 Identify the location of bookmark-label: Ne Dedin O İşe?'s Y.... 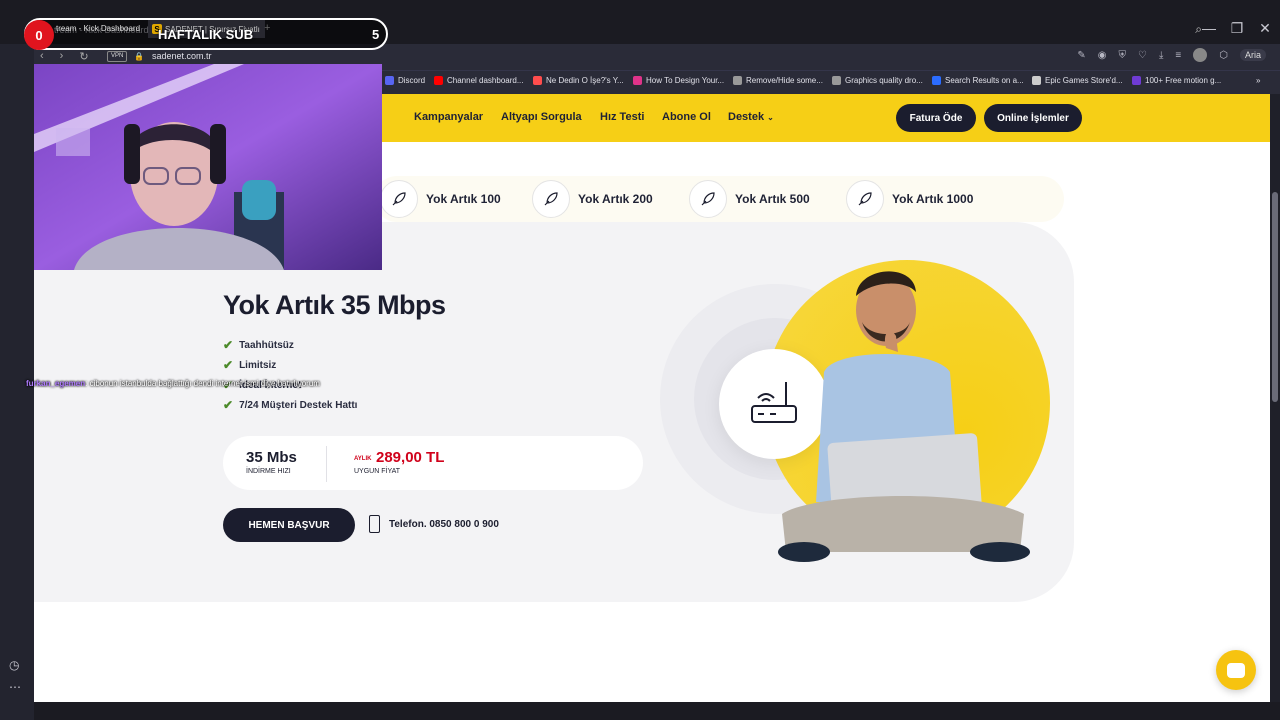
(585, 80).